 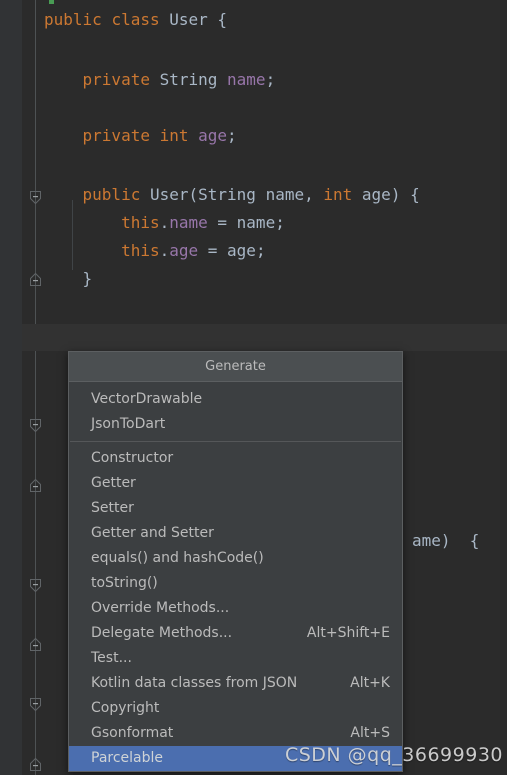 I want to click on menu-item-constructor: Constructor, so click(x=235, y=458).